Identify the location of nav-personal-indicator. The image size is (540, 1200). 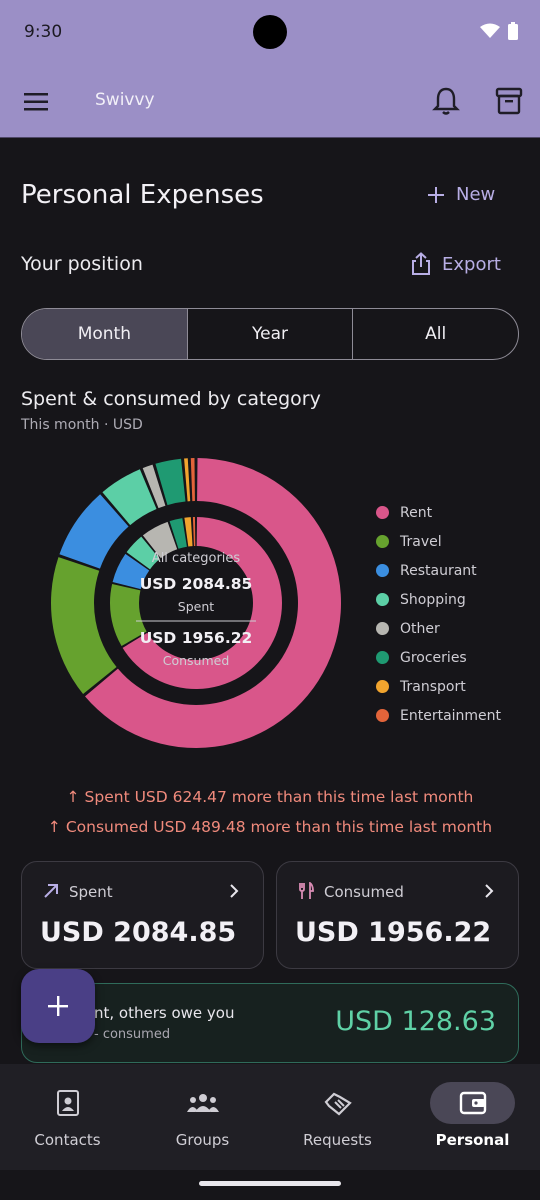
(472, 1103).